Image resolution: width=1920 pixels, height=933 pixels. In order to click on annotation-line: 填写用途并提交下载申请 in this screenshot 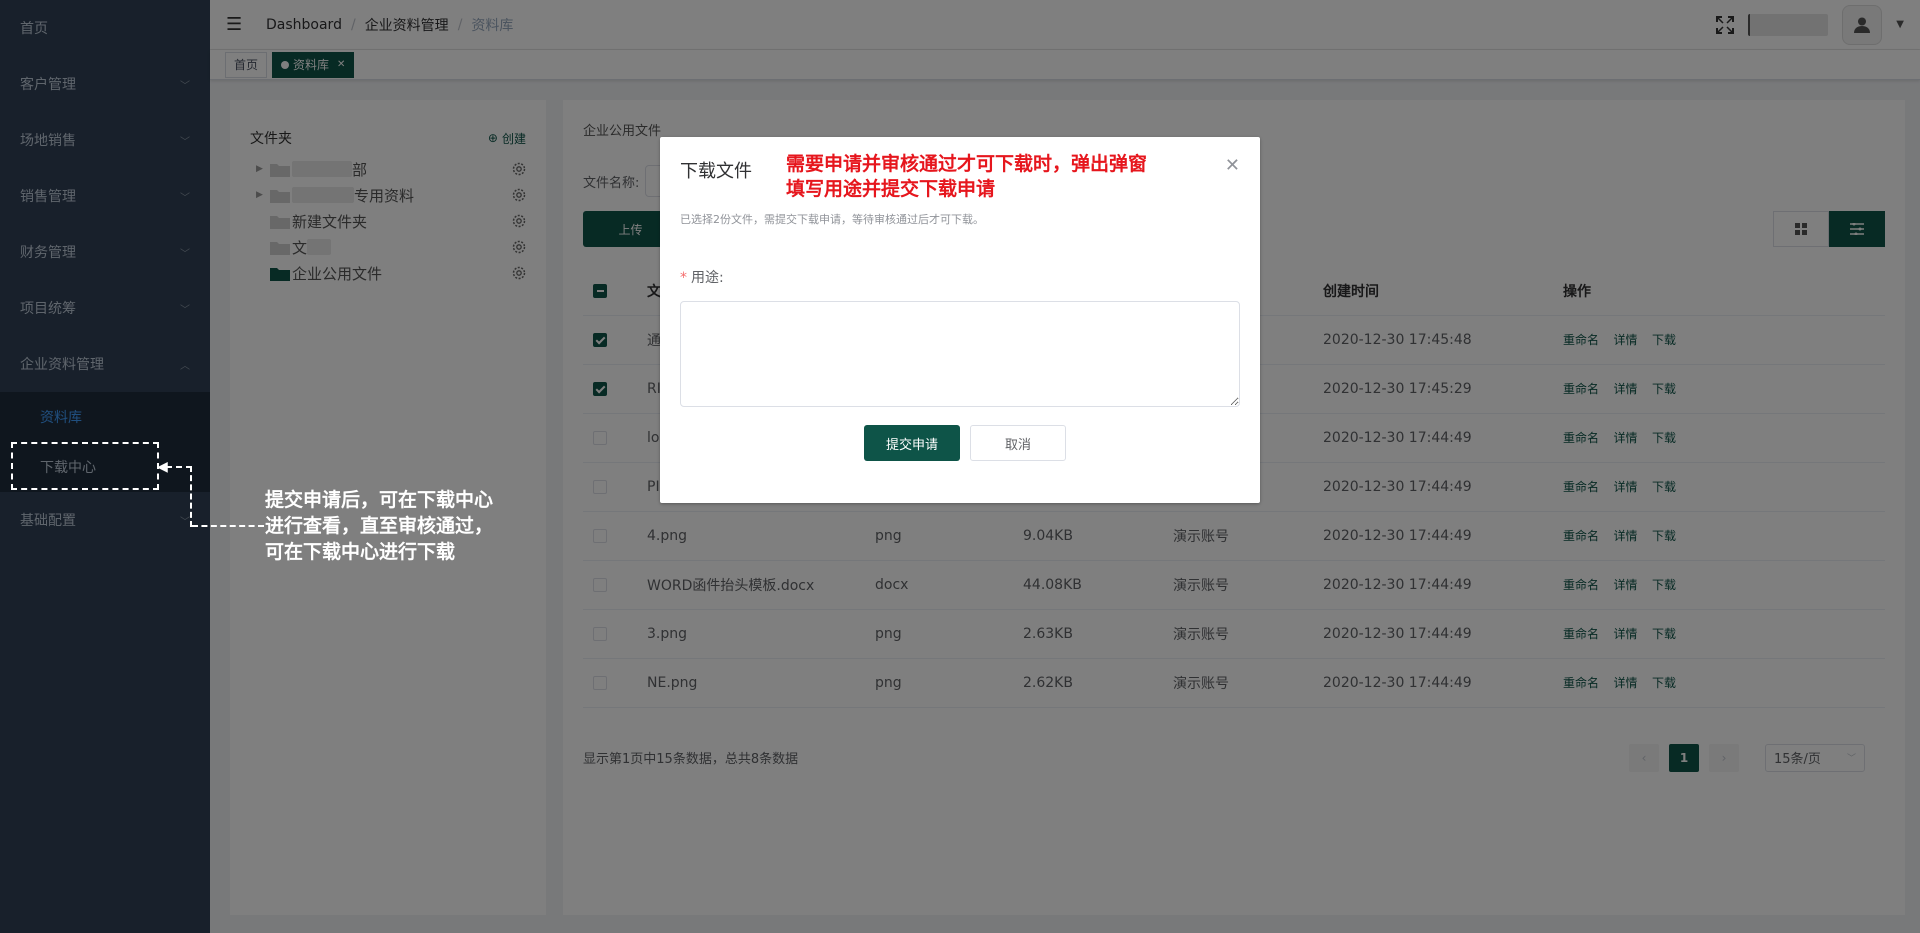, I will do `click(891, 189)`.